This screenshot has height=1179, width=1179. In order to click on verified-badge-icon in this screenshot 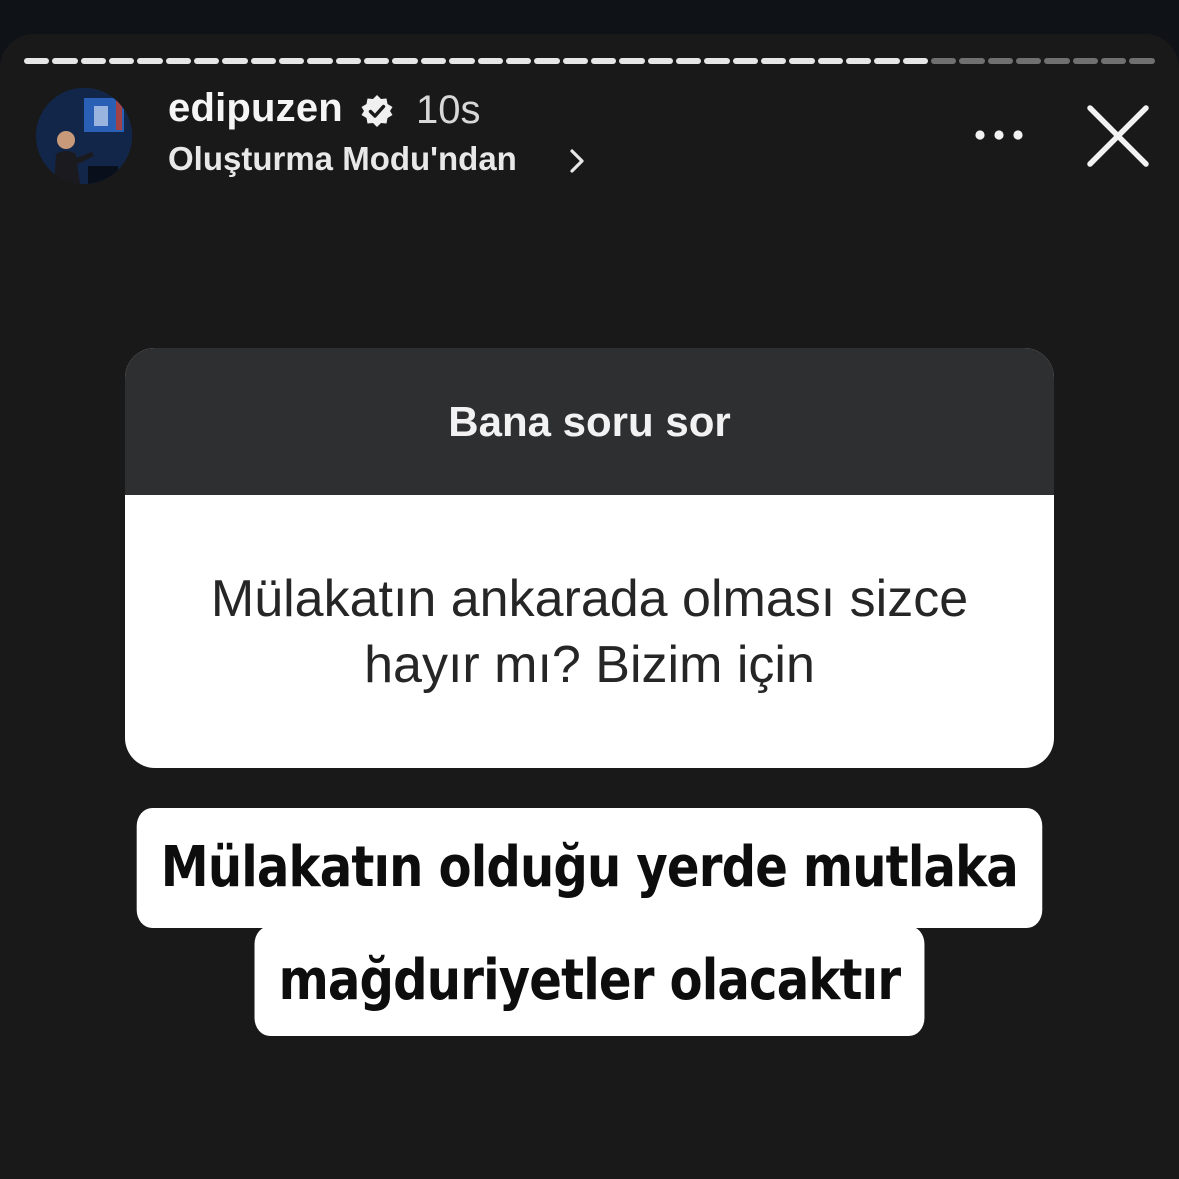, I will do `click(377, 111)`.